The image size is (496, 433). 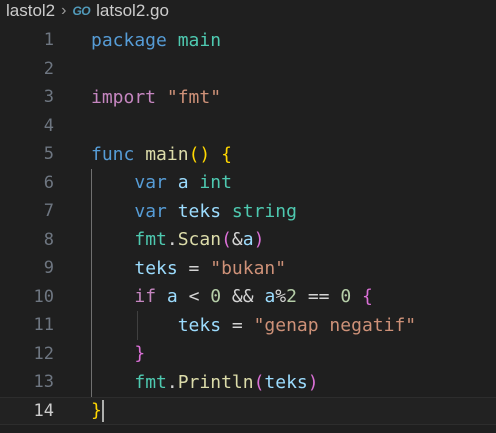 I want to click on text-cursor, so click(x=102, y=410).